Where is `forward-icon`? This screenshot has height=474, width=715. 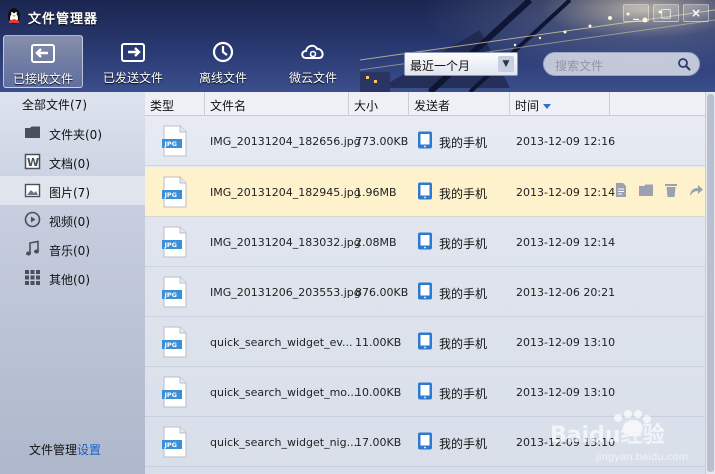 forward-icon is located at coordinates (696, 190).